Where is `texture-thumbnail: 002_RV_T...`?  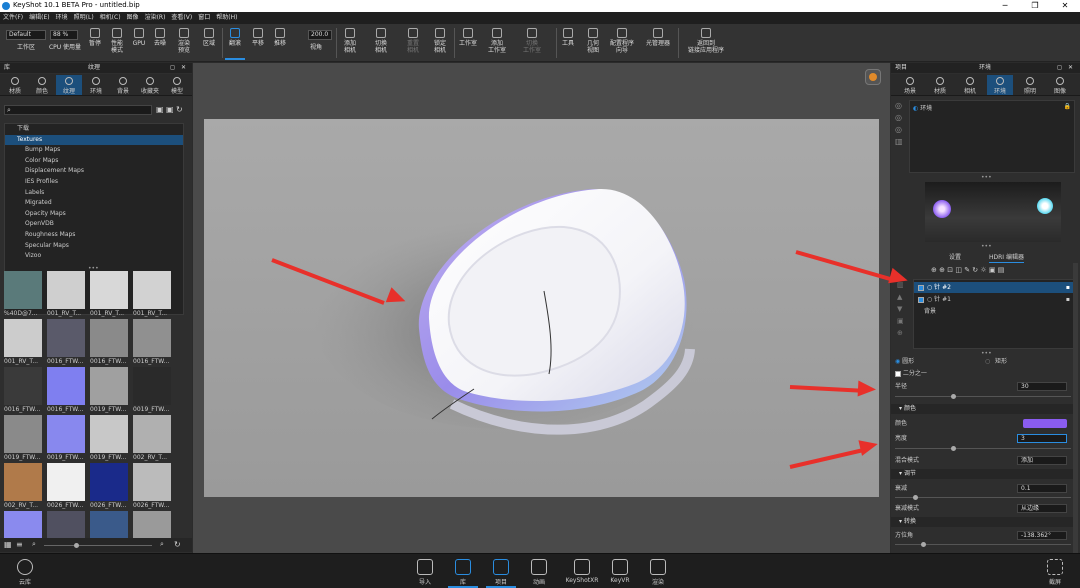
texture-thumbnail: 002_RV_T... is located at coordinates (152, 438).